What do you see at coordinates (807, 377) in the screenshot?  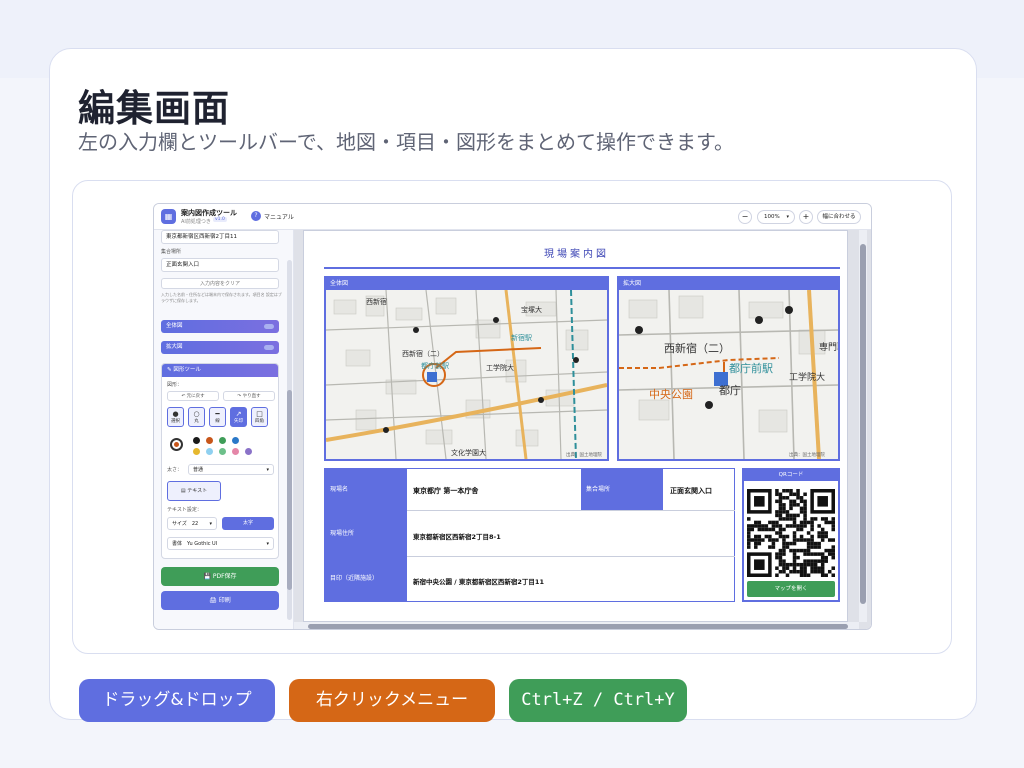 I see `svg-text: 工学院大` at bounding box center [807, 377].